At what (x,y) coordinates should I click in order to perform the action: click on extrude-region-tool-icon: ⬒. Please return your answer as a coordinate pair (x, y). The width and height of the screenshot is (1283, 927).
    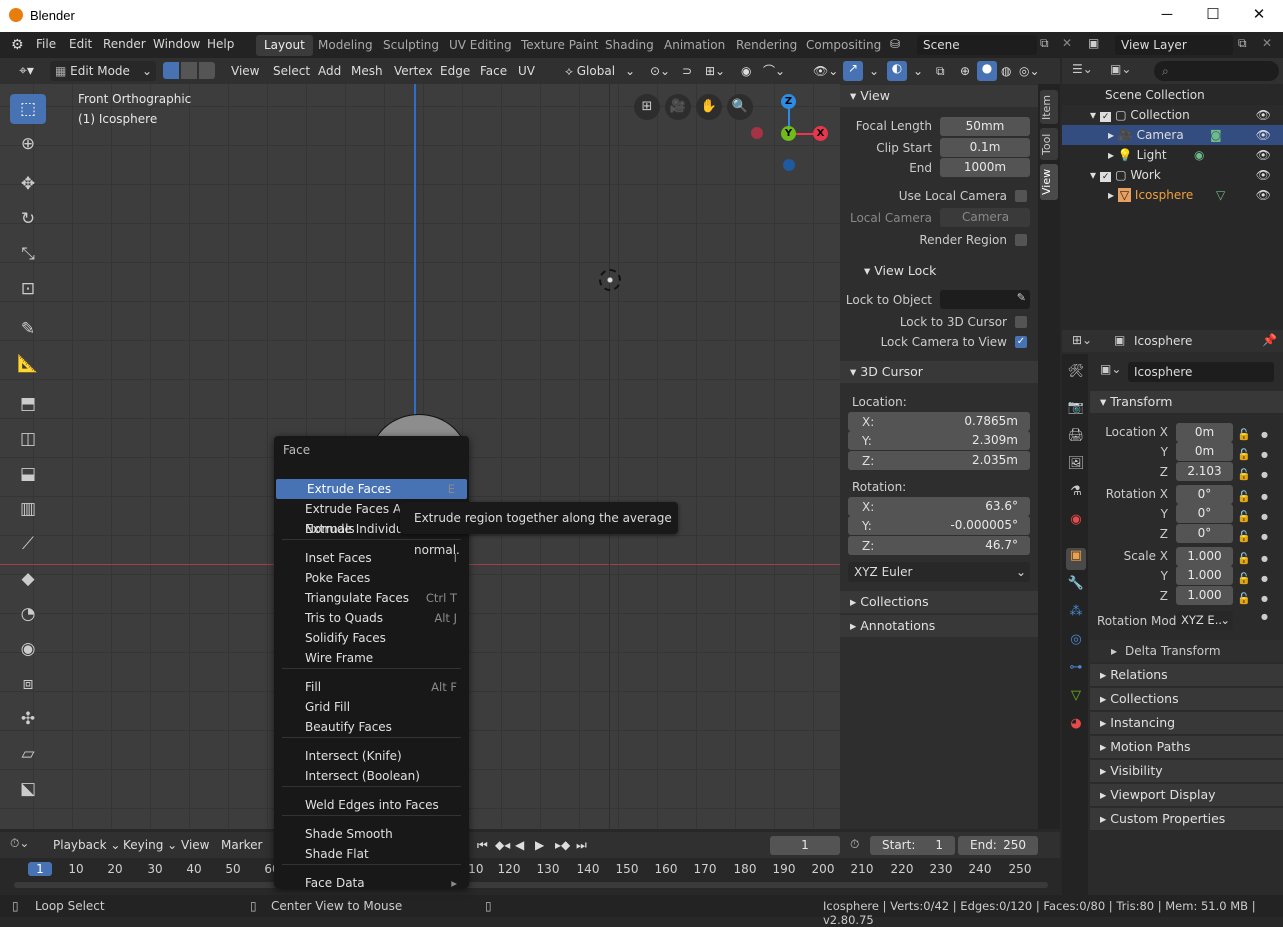
    Looking at the image, I should click on (28, 404).